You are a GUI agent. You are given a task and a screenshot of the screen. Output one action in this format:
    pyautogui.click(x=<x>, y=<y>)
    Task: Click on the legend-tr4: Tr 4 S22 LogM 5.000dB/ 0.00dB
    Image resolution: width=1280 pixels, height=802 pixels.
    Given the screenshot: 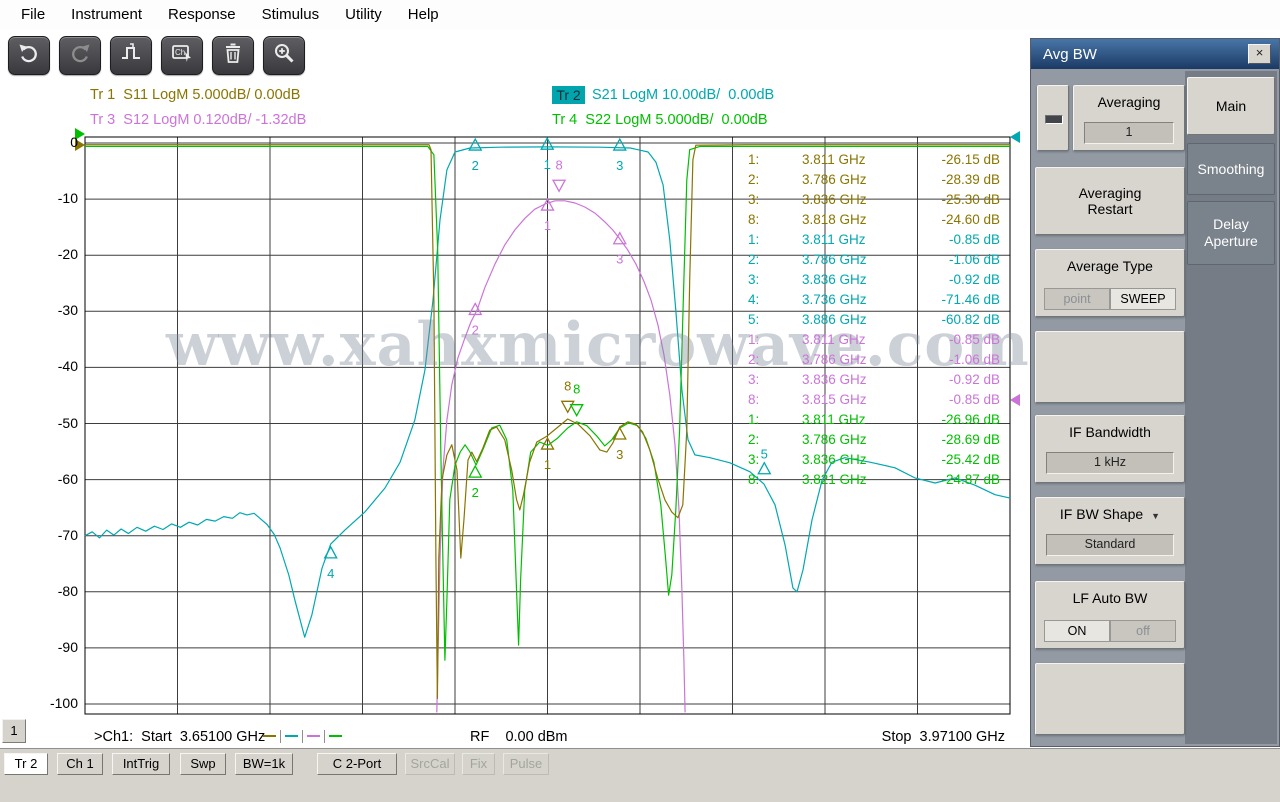 What is the action you would take?
    pyautogui.click(x=660, y=120)
    